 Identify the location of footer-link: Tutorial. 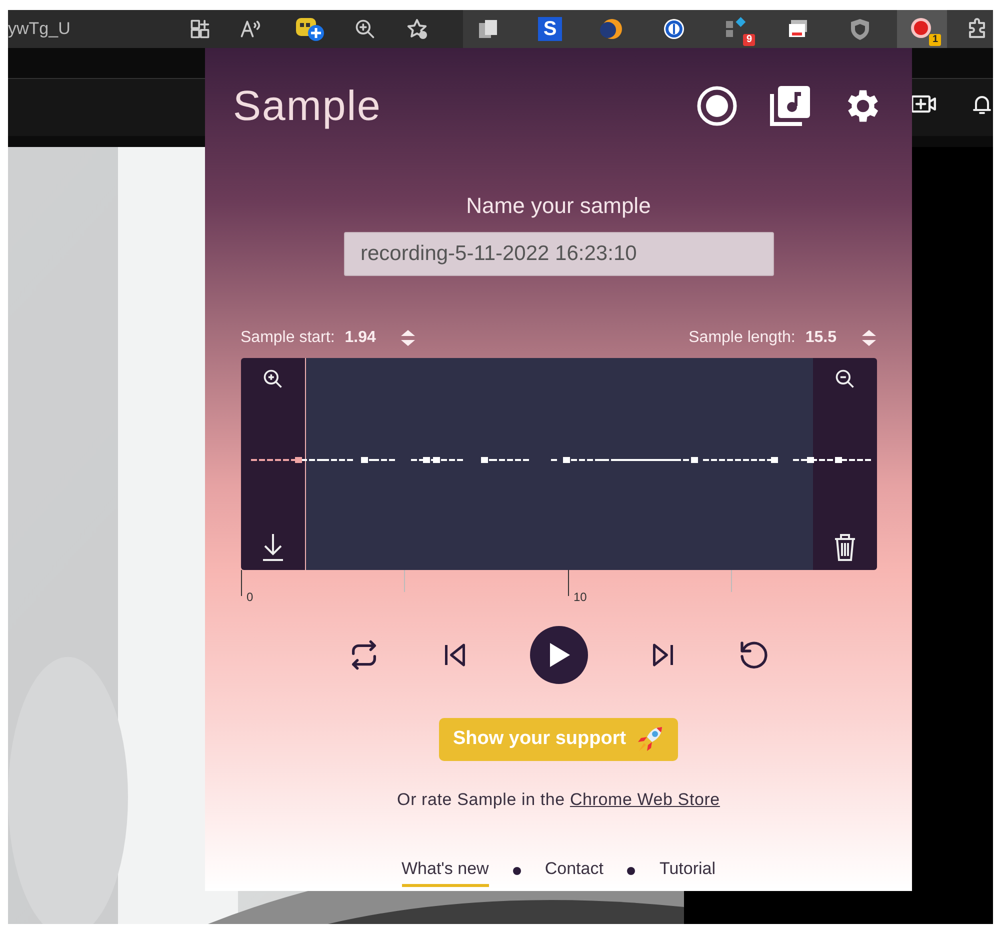
(687, 871).